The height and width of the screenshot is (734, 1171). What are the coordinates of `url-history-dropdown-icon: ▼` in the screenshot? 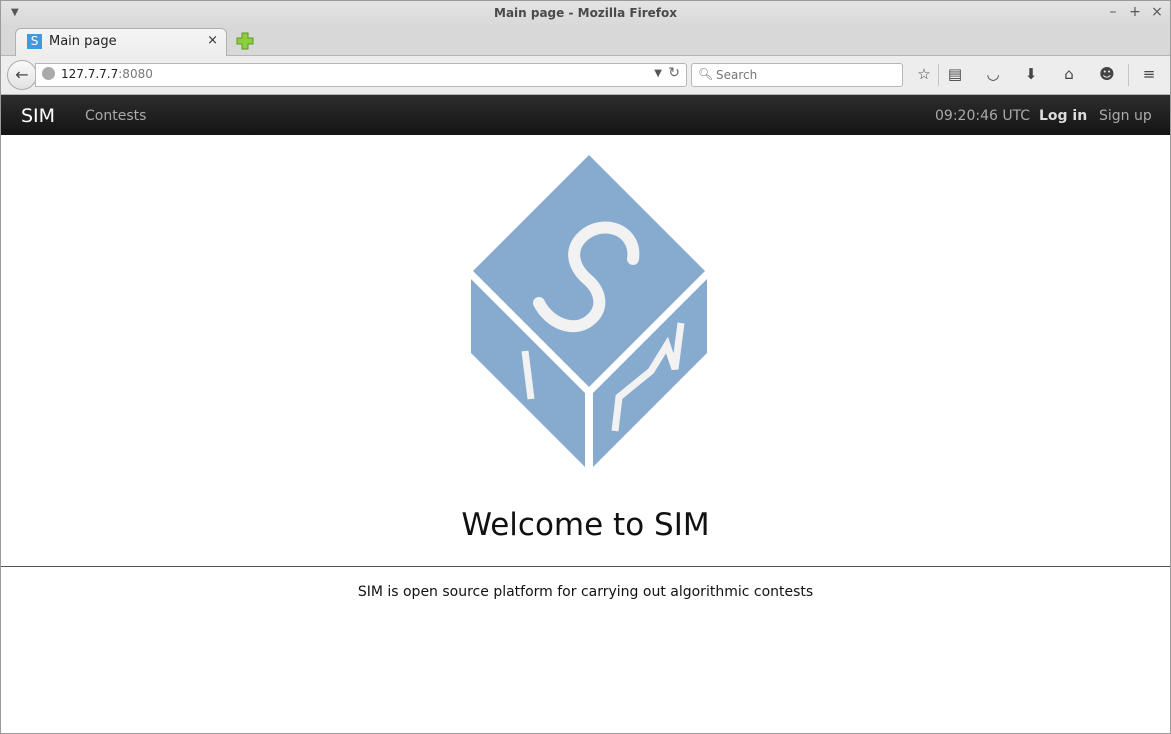 It's located at (658, 73).